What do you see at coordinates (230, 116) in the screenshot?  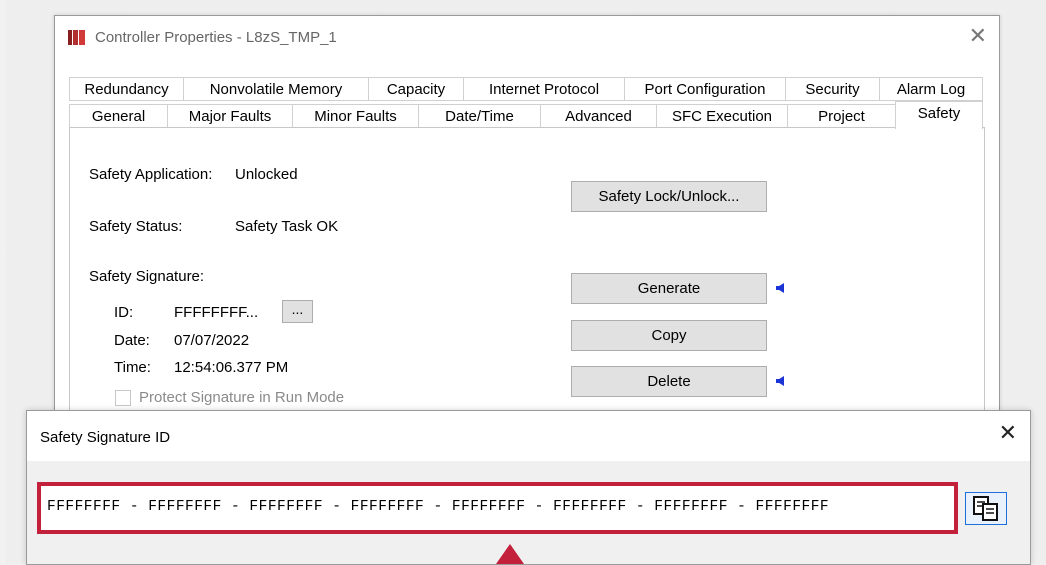 I see `tab-major-faults: Major Faults` at bounding box center [230, 116].